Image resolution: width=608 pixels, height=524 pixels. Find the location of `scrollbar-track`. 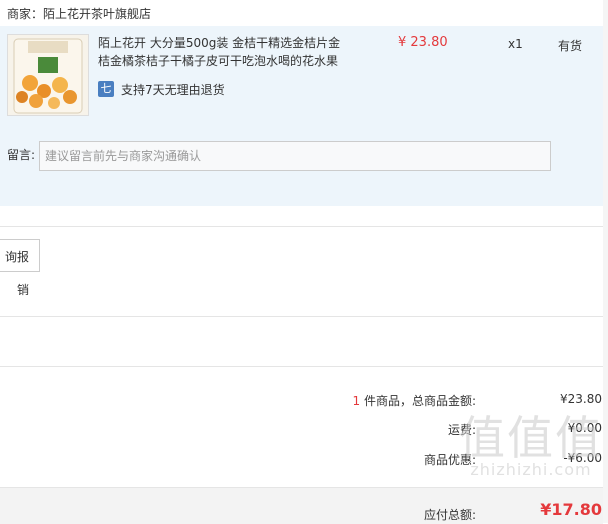

scrollbar-track is located at coordinates (605, 261).